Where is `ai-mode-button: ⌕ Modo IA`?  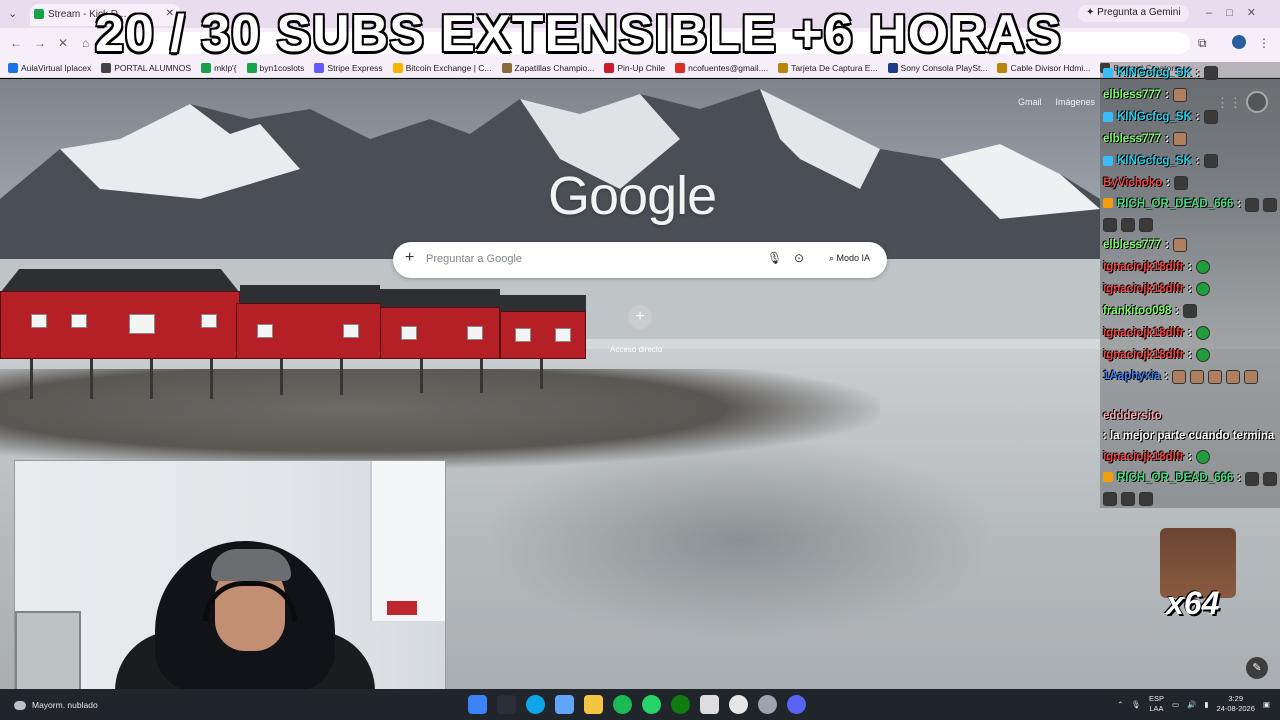 ai-mode-button: ⌕ Modo IA is located at coordinates (849, 260).